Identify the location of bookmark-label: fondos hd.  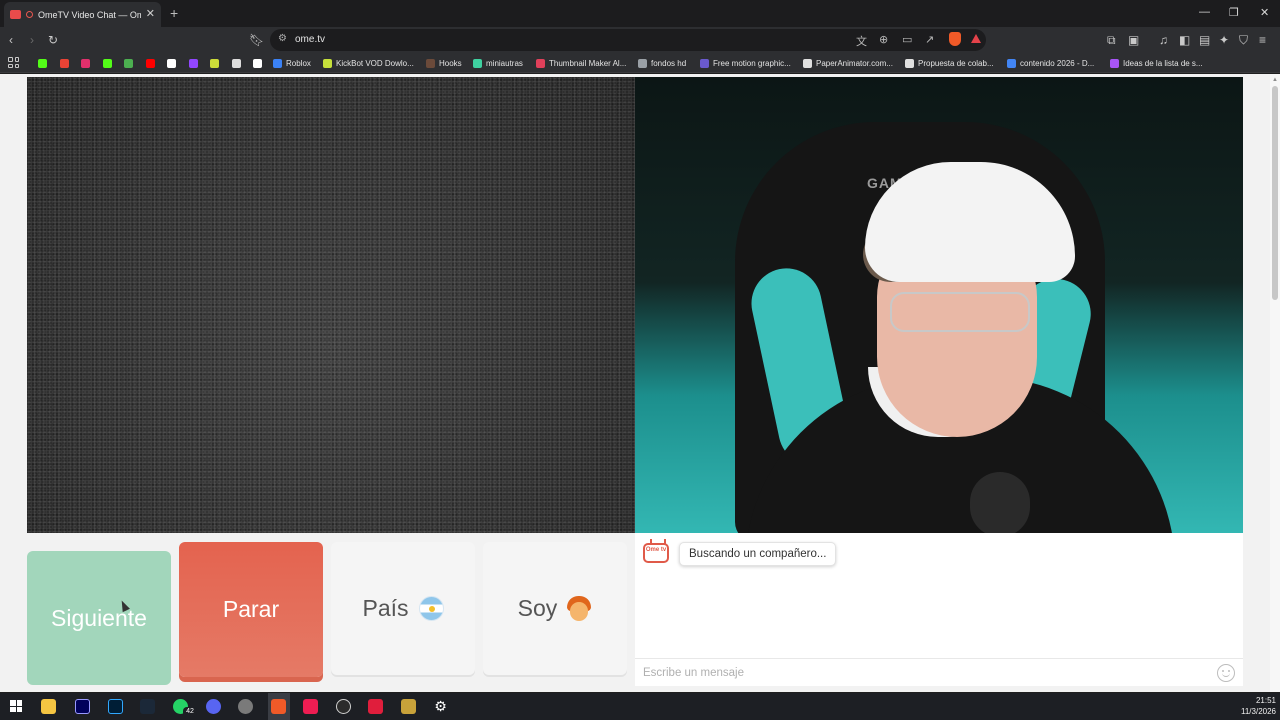
(669, 63).